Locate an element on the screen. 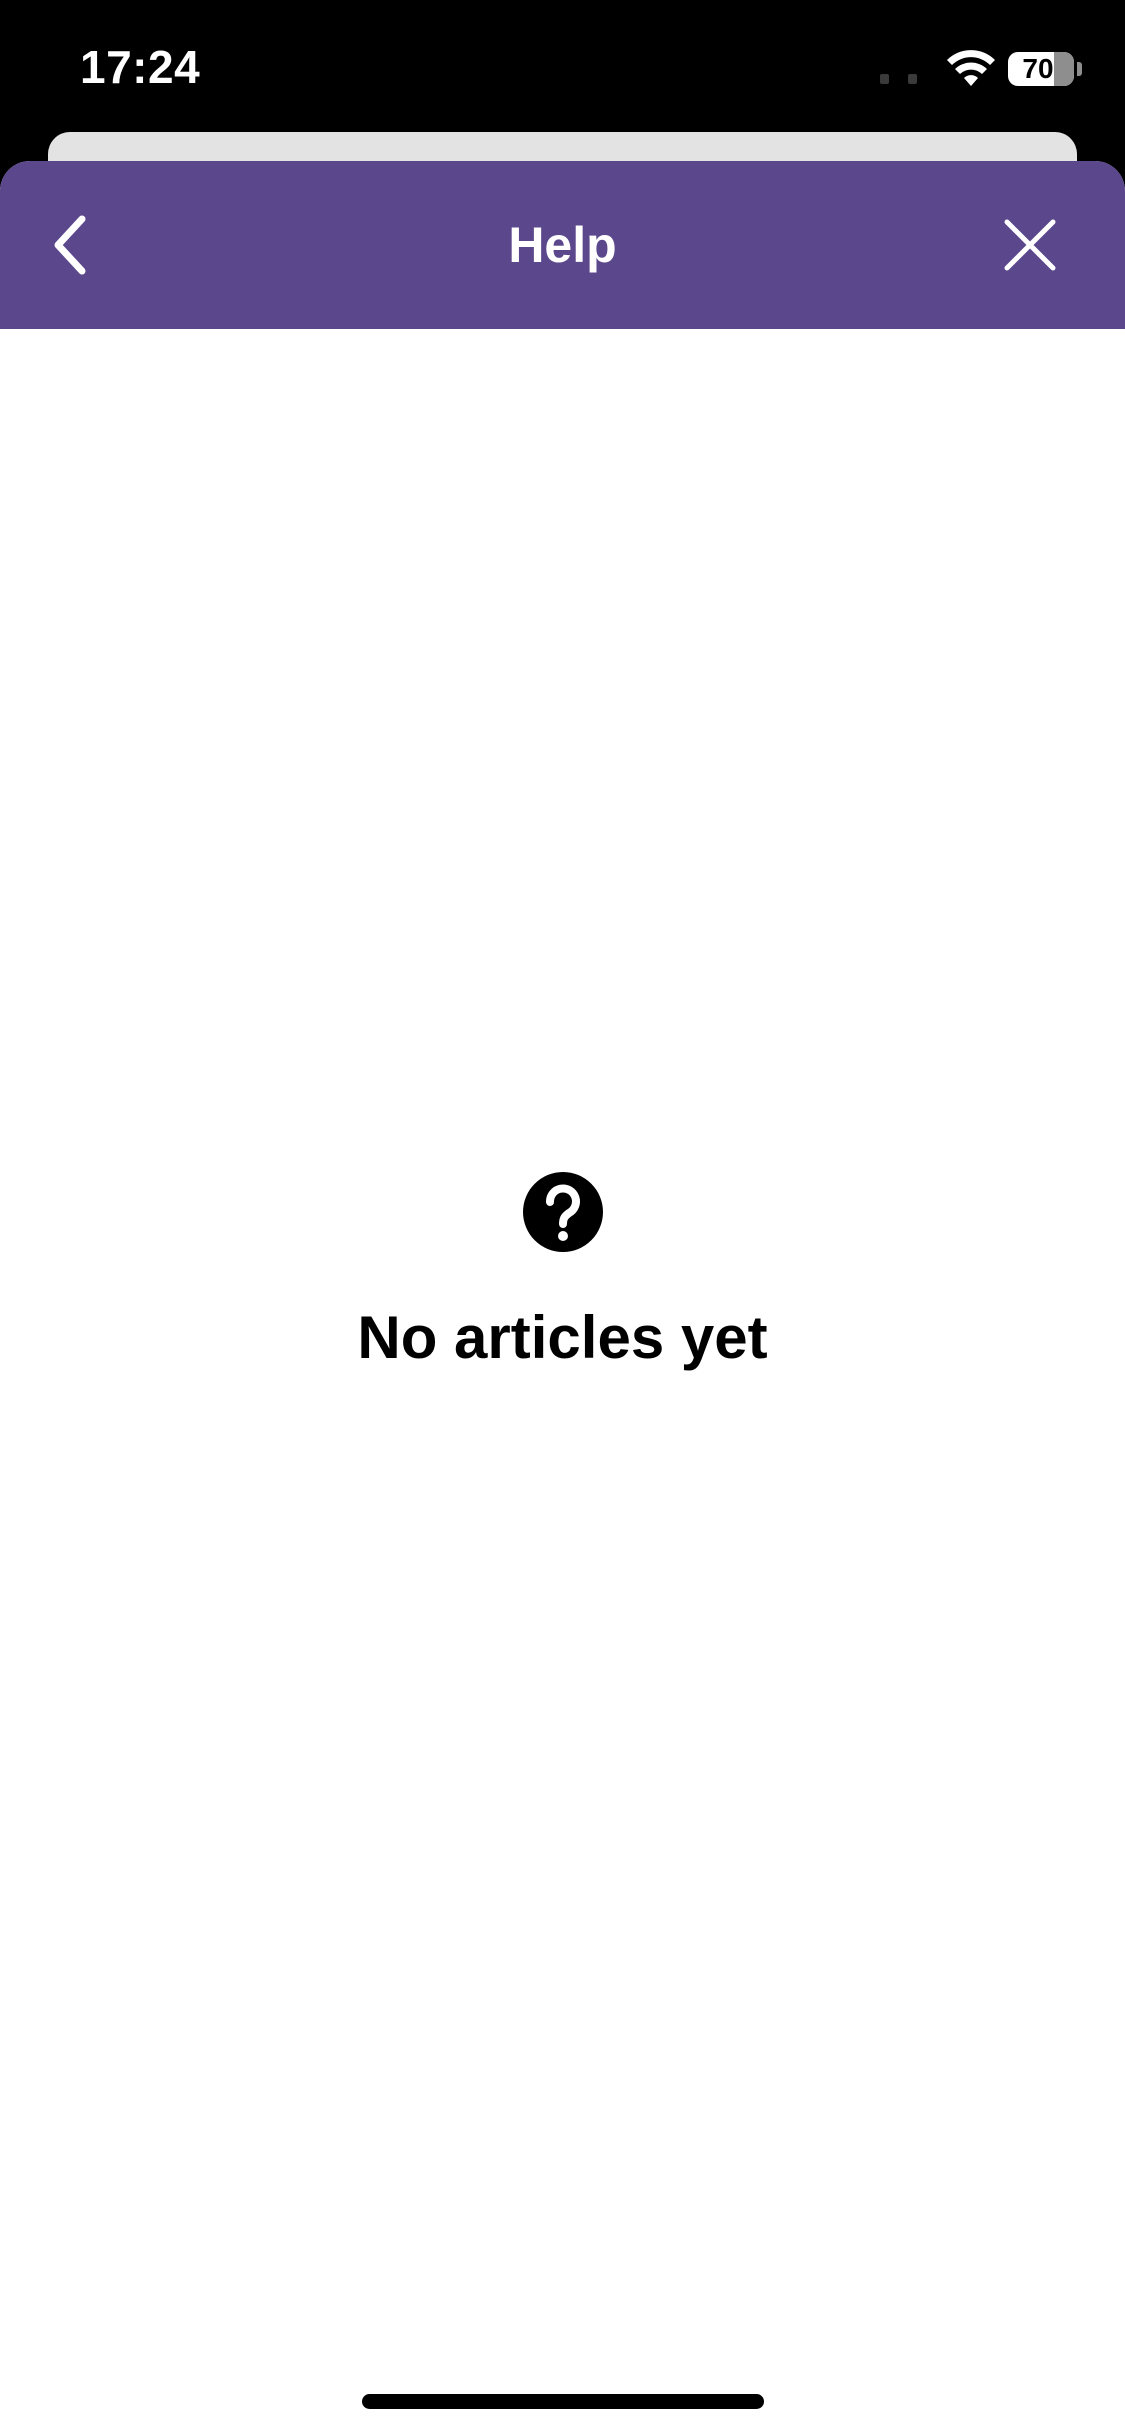  question-circle-icon is located at coordinates (562, 1212).